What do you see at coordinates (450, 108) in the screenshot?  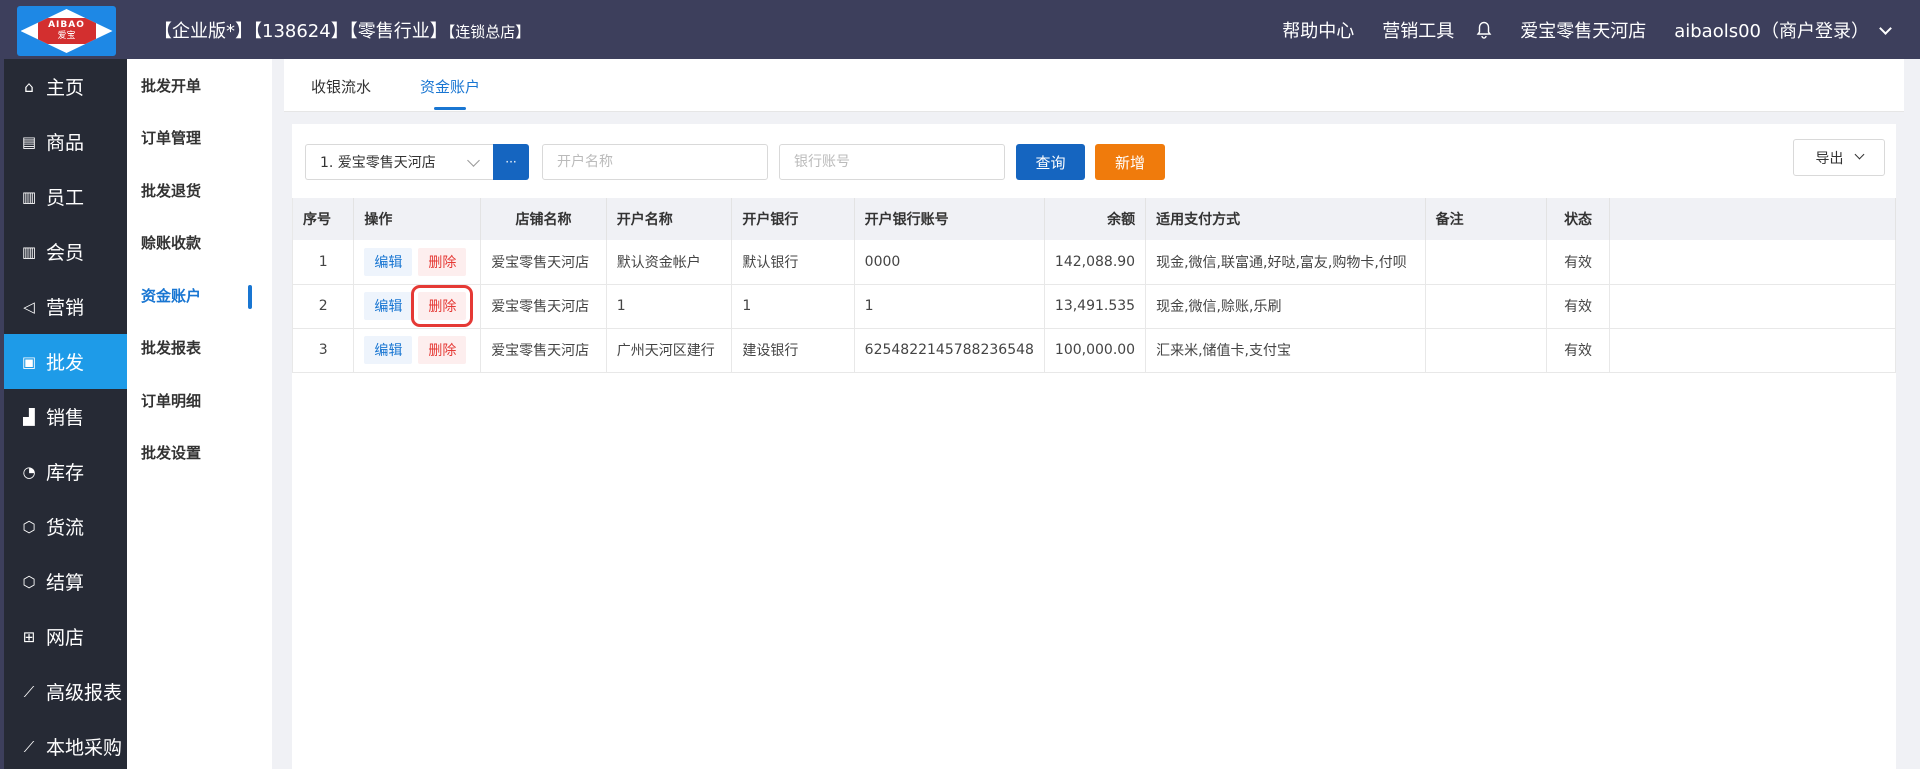 I see `active-tab-indicator` at bounding box center [450, 108].